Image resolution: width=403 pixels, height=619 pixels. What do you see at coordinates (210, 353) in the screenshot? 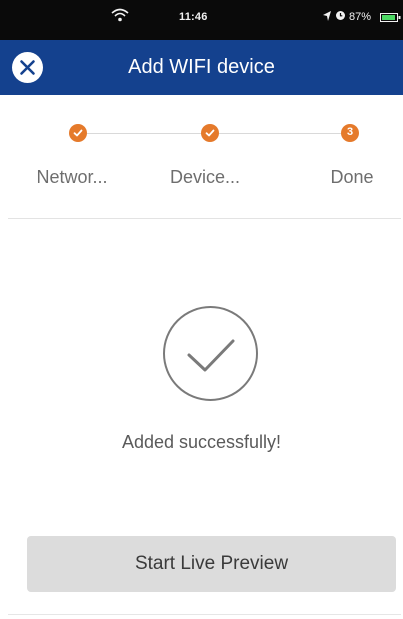
I see `checkmark-circle-icon` at bounding box center [210, 353].